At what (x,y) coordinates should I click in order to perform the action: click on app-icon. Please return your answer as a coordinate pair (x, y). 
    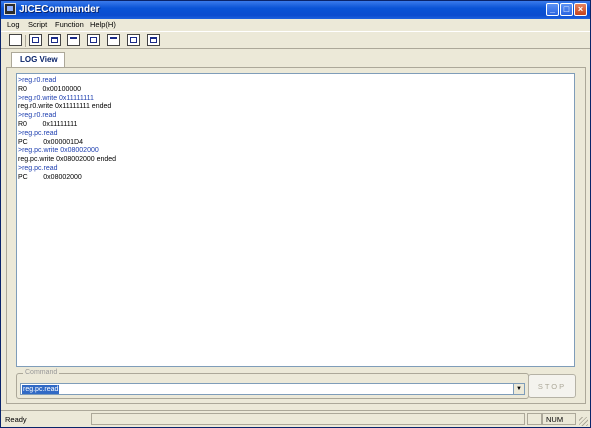
    Looking at the image, I should click on (10, 9).